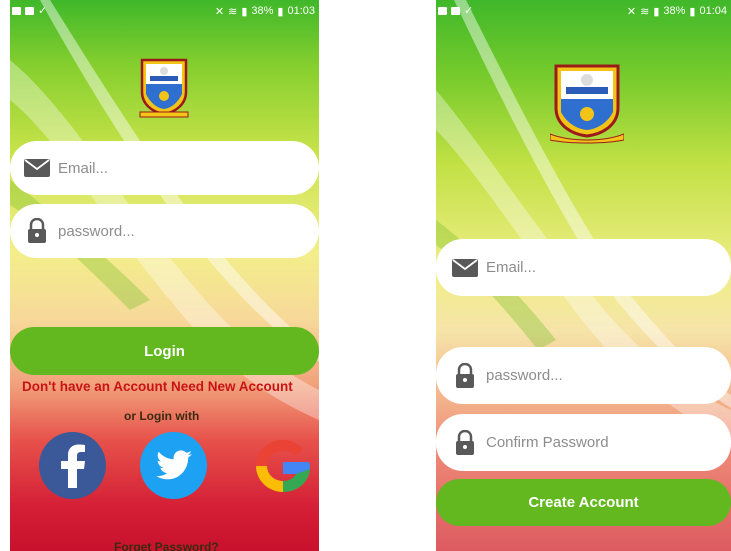 The width and height of the screenshot is (731, 551). What do you see at coordinates (166, 545) in the screenshot?
I see `forgot-password-link: Forget Password?` at bounding box center [166, 545].